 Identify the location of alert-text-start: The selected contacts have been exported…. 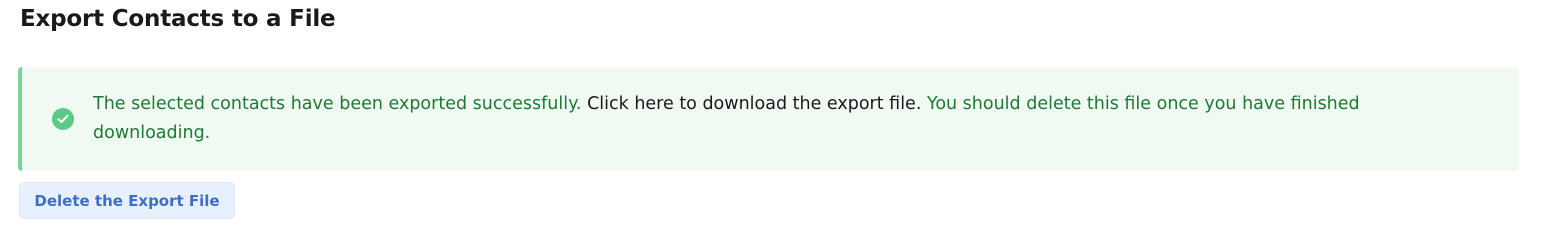
(340, 104).